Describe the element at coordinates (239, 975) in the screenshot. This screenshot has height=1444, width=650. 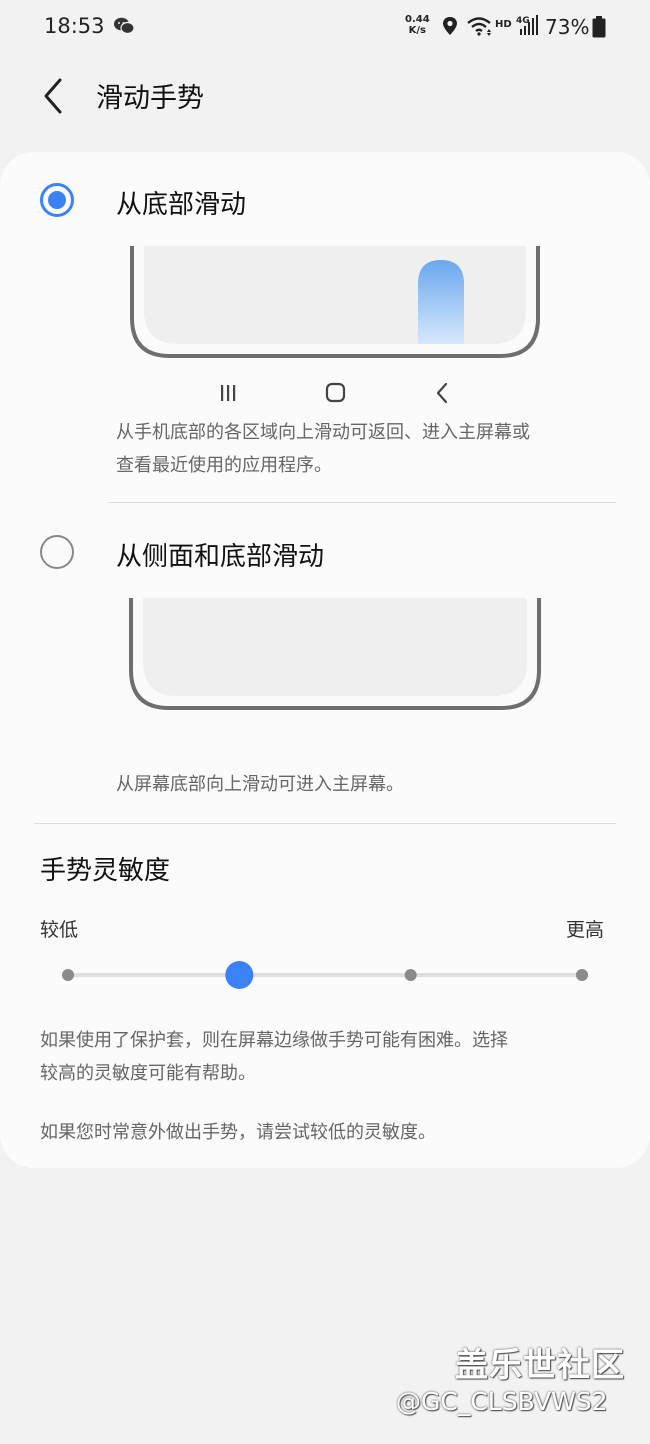
I see `slider-thumb` at that location.